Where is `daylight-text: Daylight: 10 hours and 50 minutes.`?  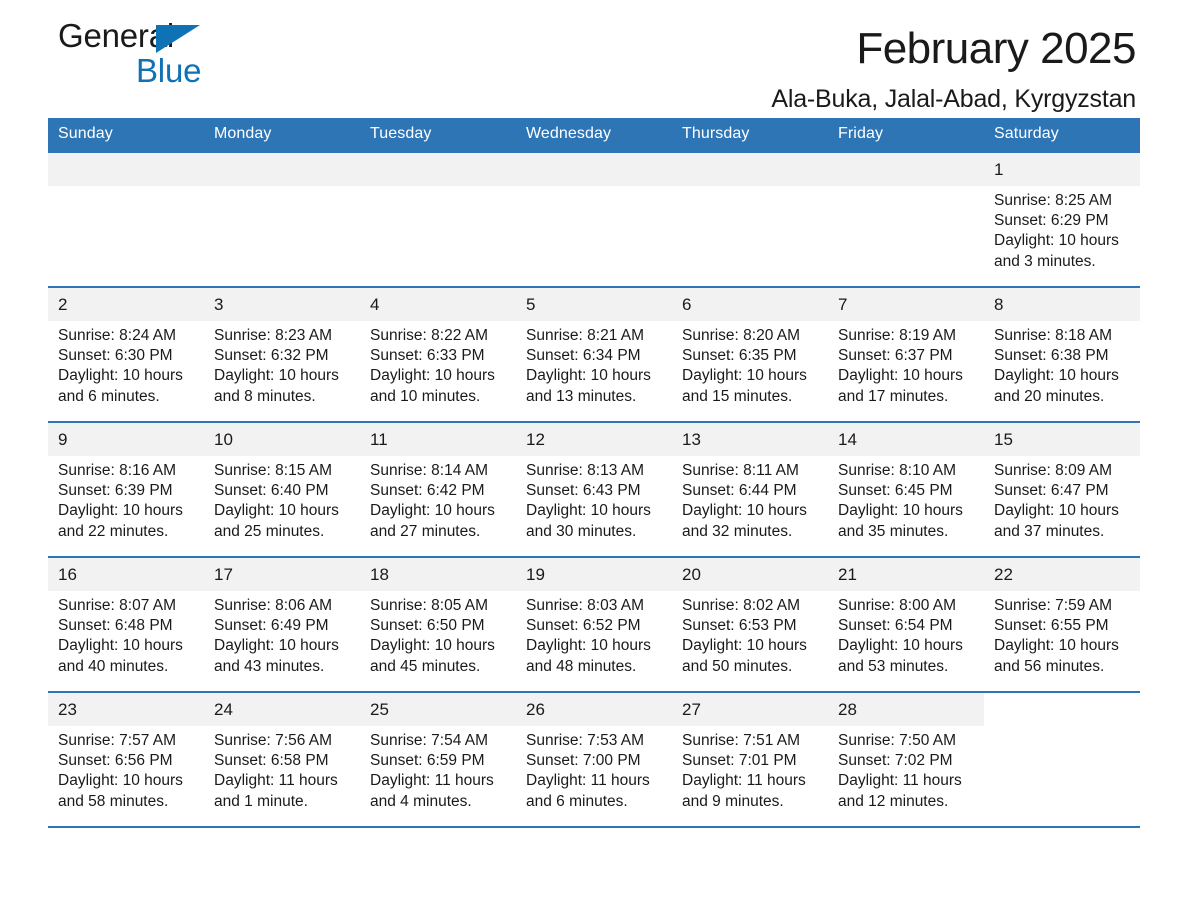 daylight-text: Daylight: 10 hours and 50 minutes. is located at coordinates (744, 656).